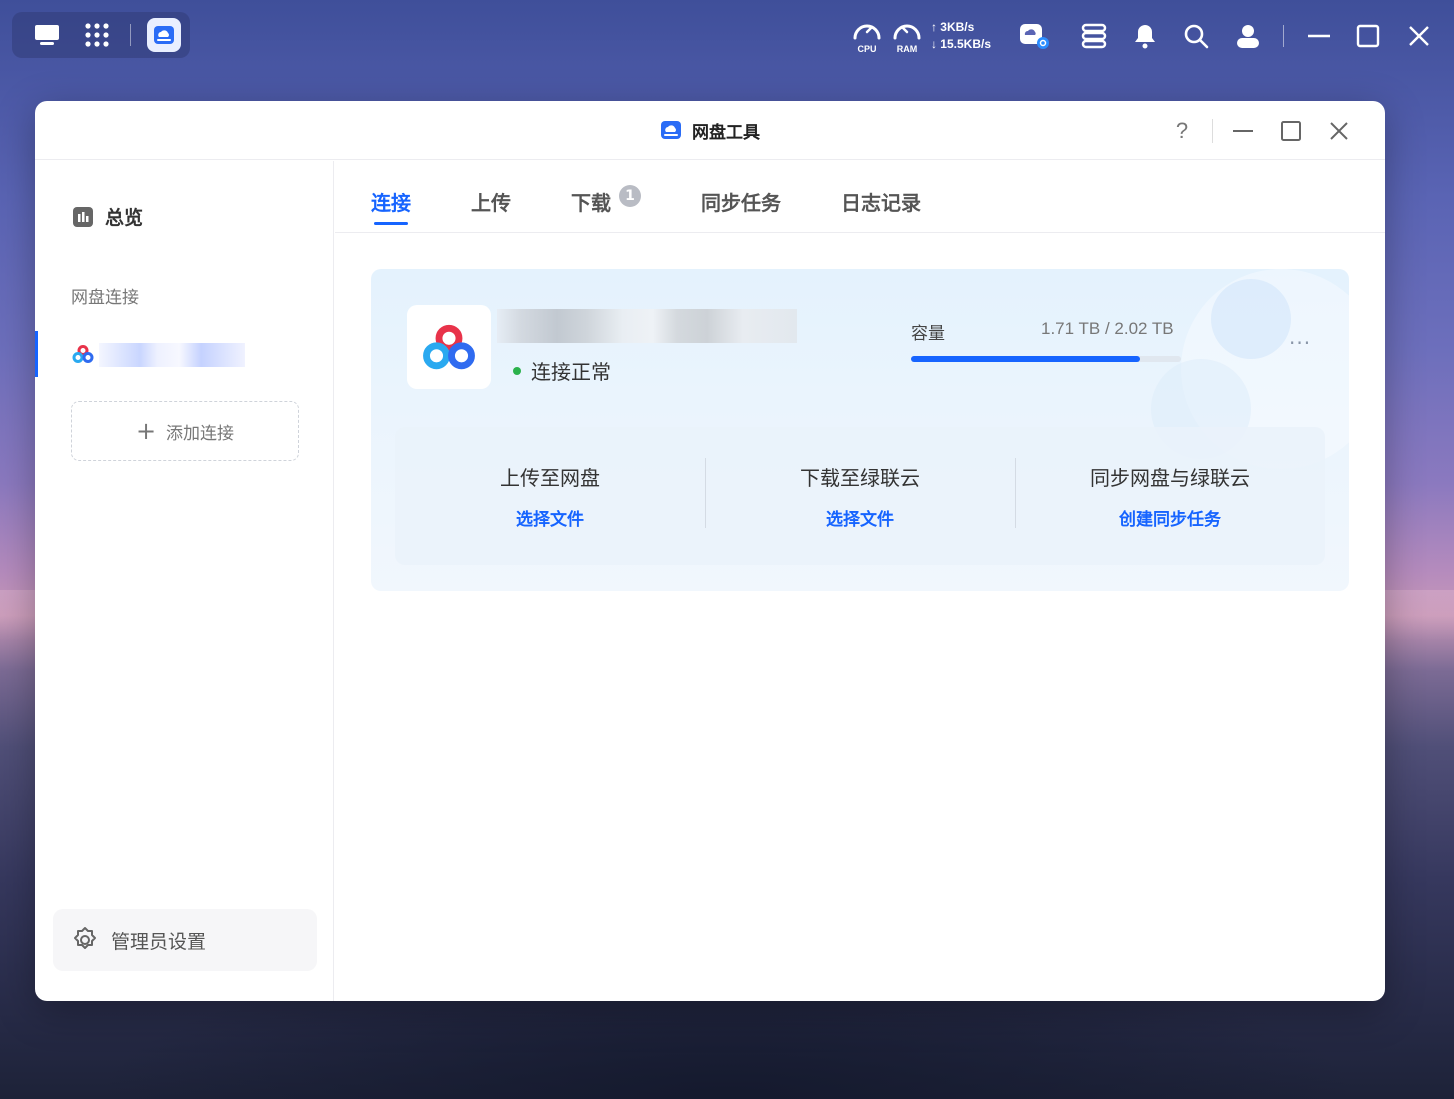 The image size is (1454, 1099). I want to click on tab-label: 同步任务, so click(741, 203).